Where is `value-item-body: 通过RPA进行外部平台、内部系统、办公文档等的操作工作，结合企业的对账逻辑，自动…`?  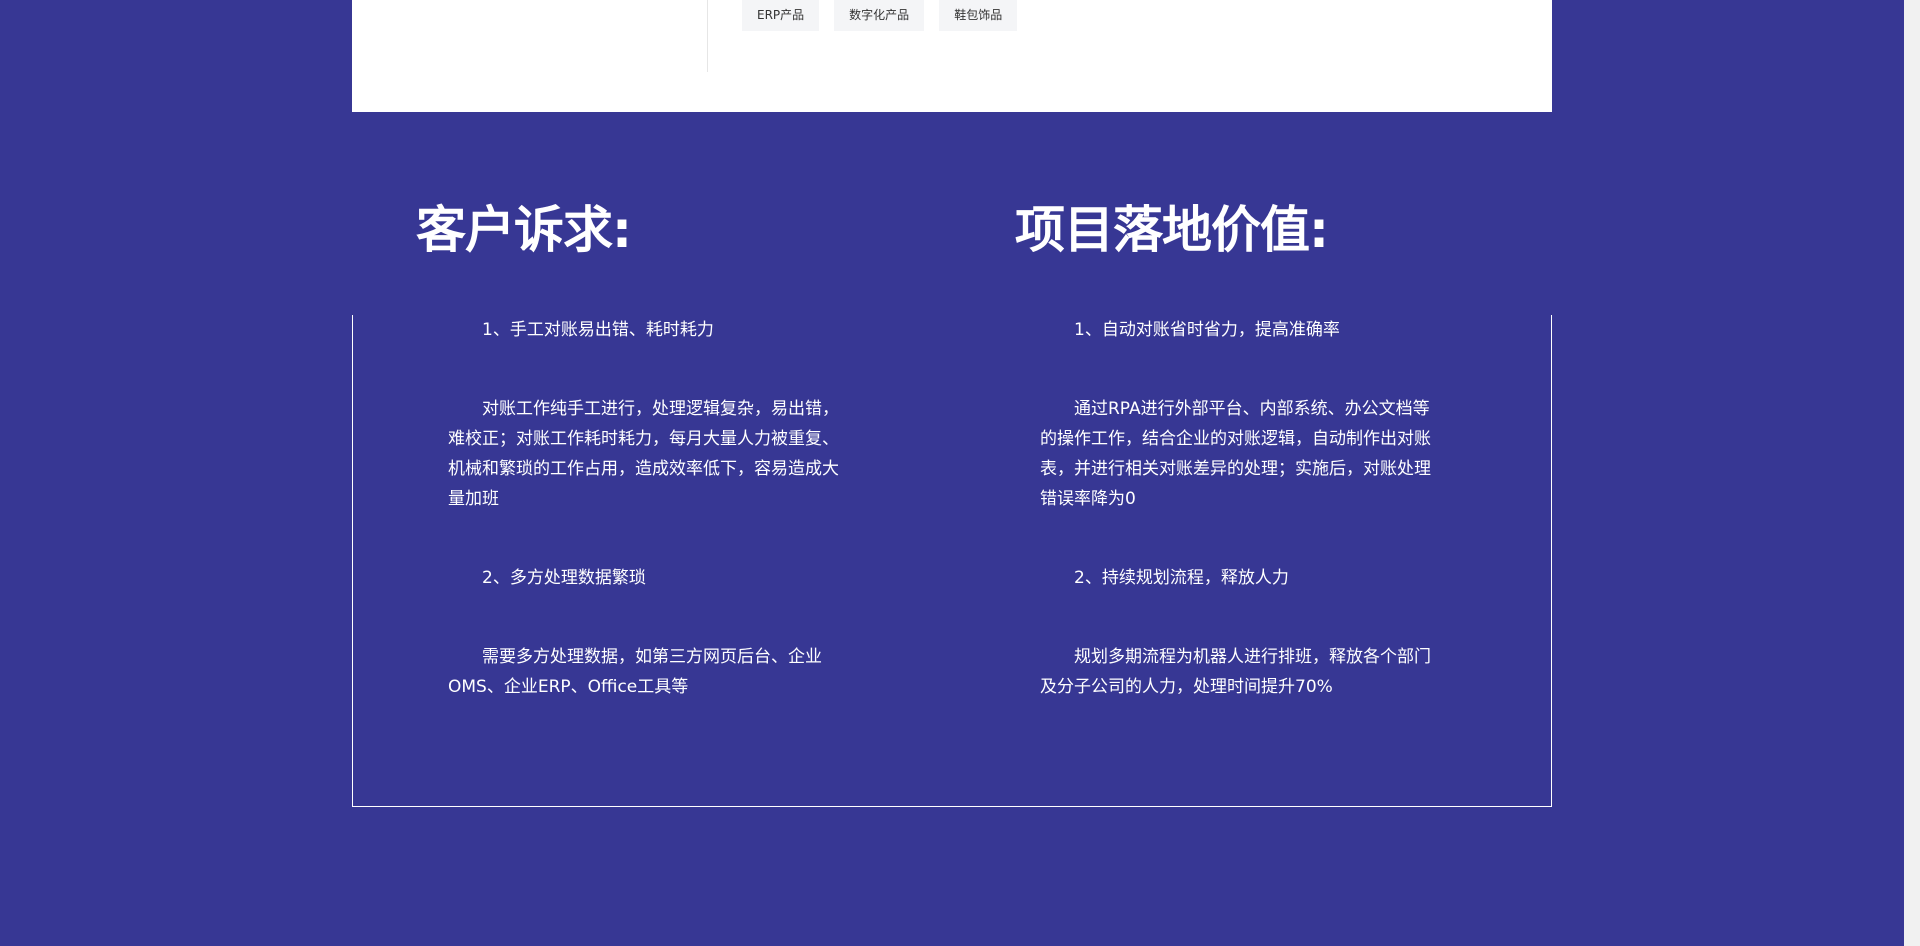 value-item-body: 通过RPA进行外部平台、内部系统、办公文档等的操作工作，结合企业的对账逻辑，自动… is located at coordinates (1235, 454).